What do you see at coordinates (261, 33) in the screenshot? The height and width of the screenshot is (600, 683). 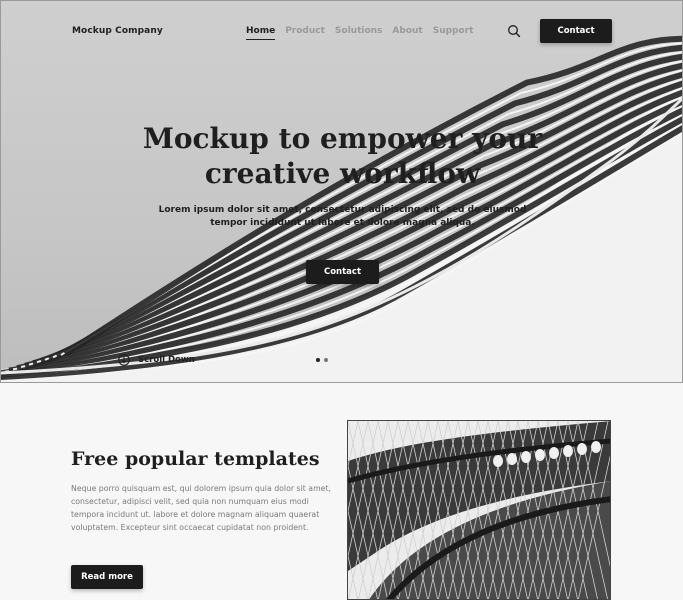 I see `nav-item-home: Home` at bounding box center [261, 33].